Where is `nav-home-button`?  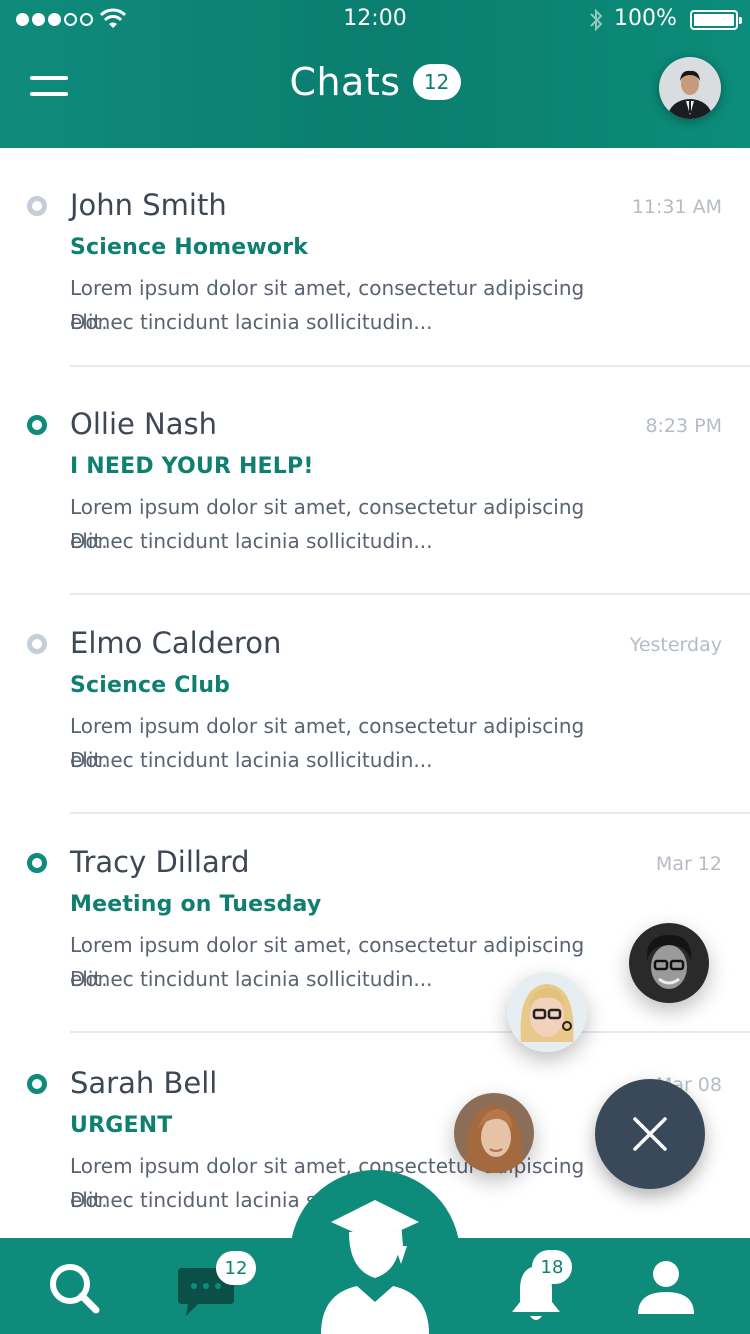
nav-home-button is located at coordinates (375, 1252).